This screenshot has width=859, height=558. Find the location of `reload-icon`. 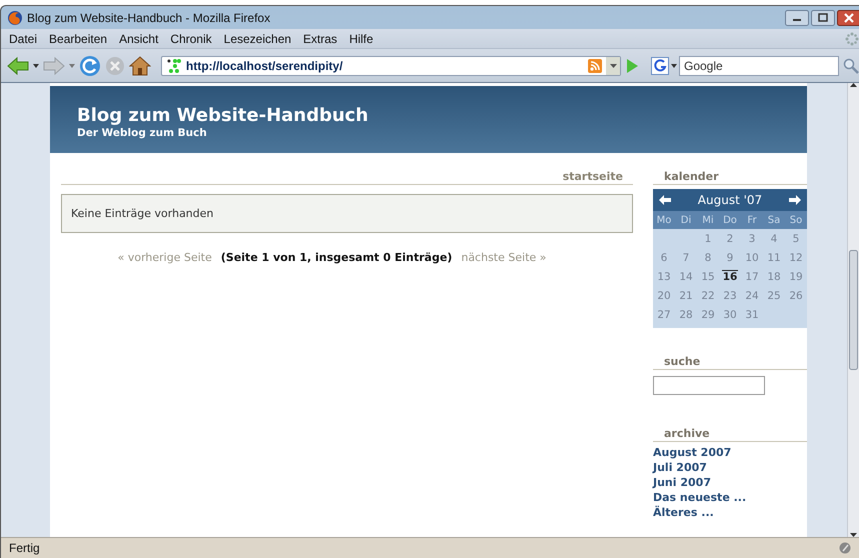

reload-icon is located at coordinates (90, 65).